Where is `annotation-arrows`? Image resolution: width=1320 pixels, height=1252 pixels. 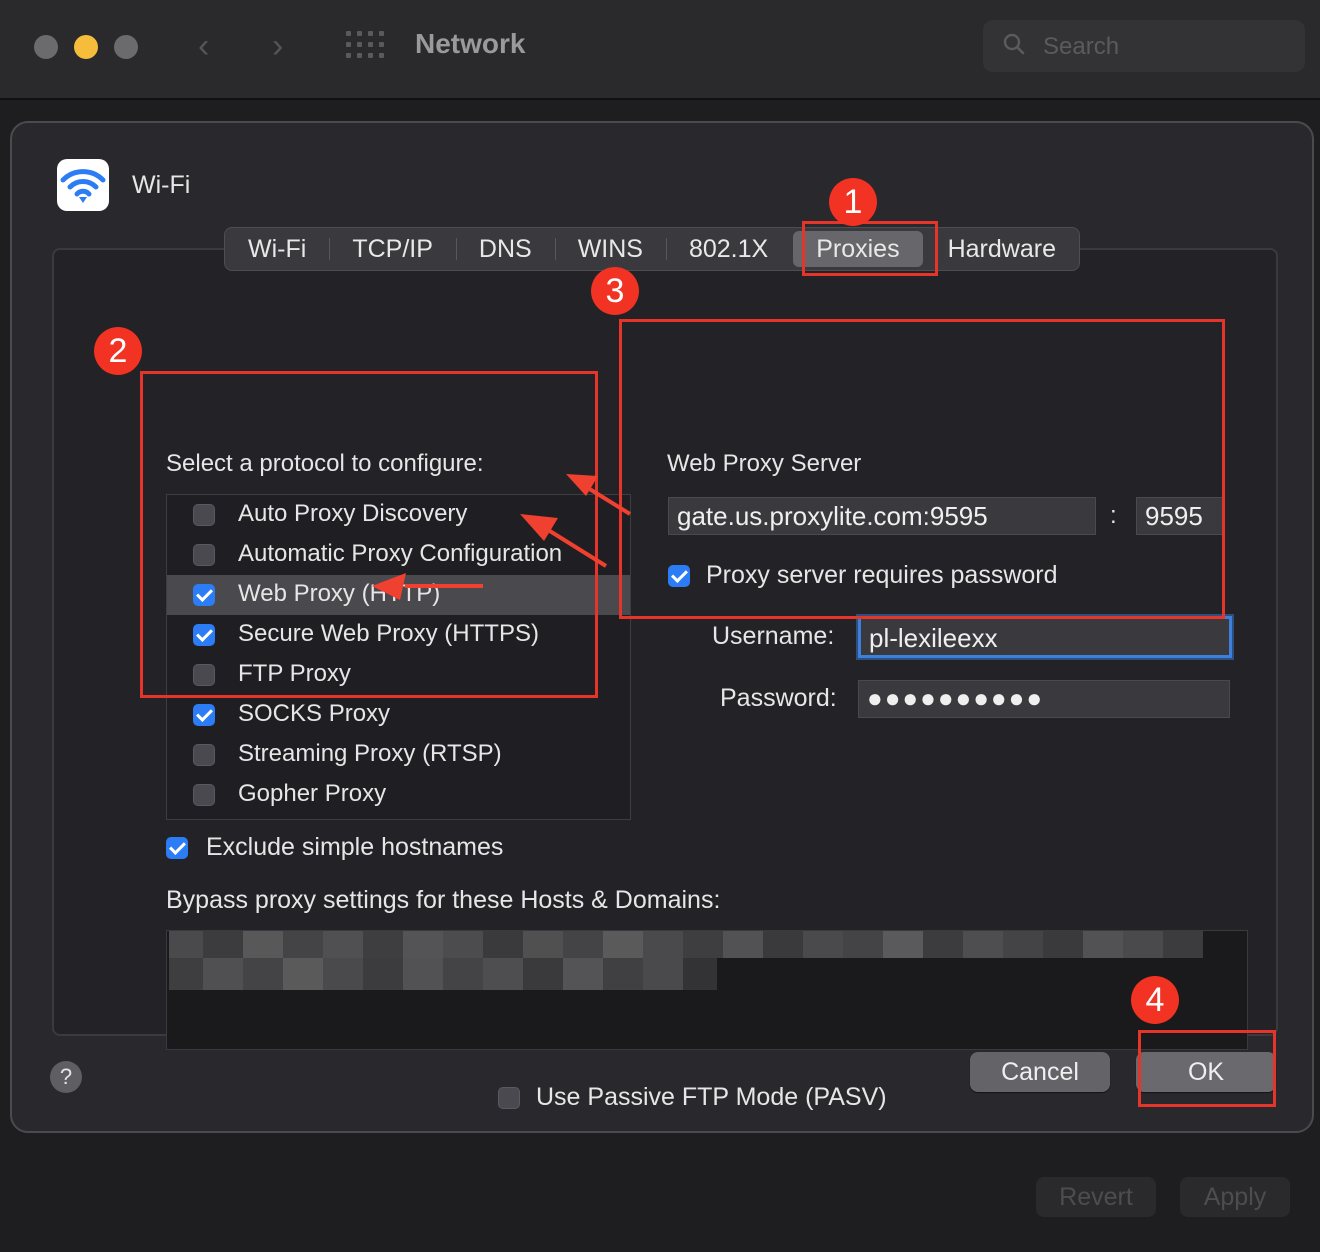
annotation-arrows is located at coordinates (502, 537).